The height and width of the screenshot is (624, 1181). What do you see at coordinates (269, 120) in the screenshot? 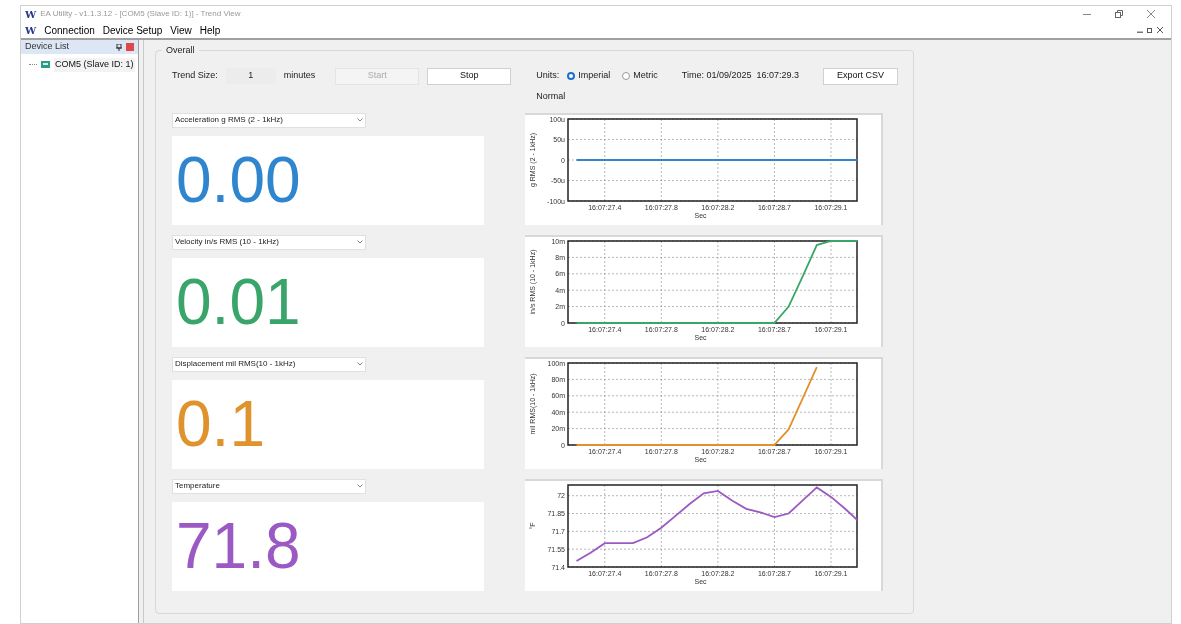
I see `measure-dropdown: Acceleration g RMS (2 - 1kHz)` at bounding box center [269, 120].